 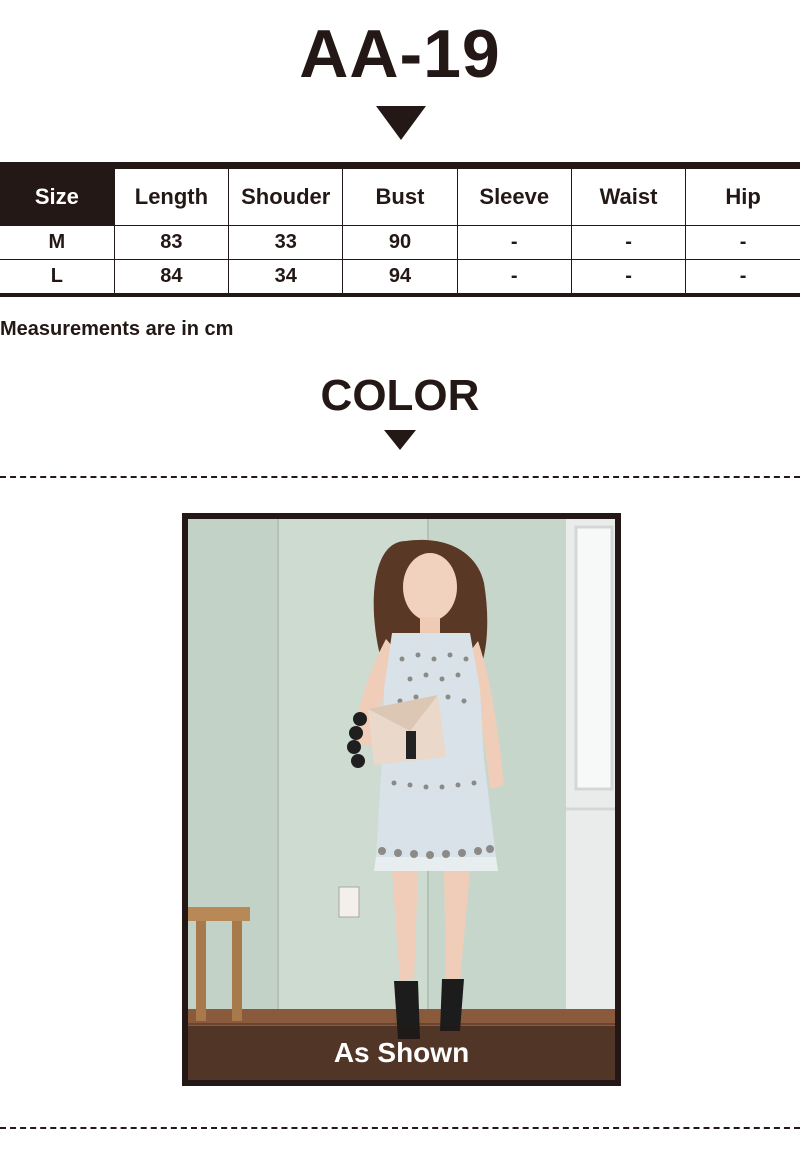 I want to click on header-bust: Bust, so click(x=400, y=195).